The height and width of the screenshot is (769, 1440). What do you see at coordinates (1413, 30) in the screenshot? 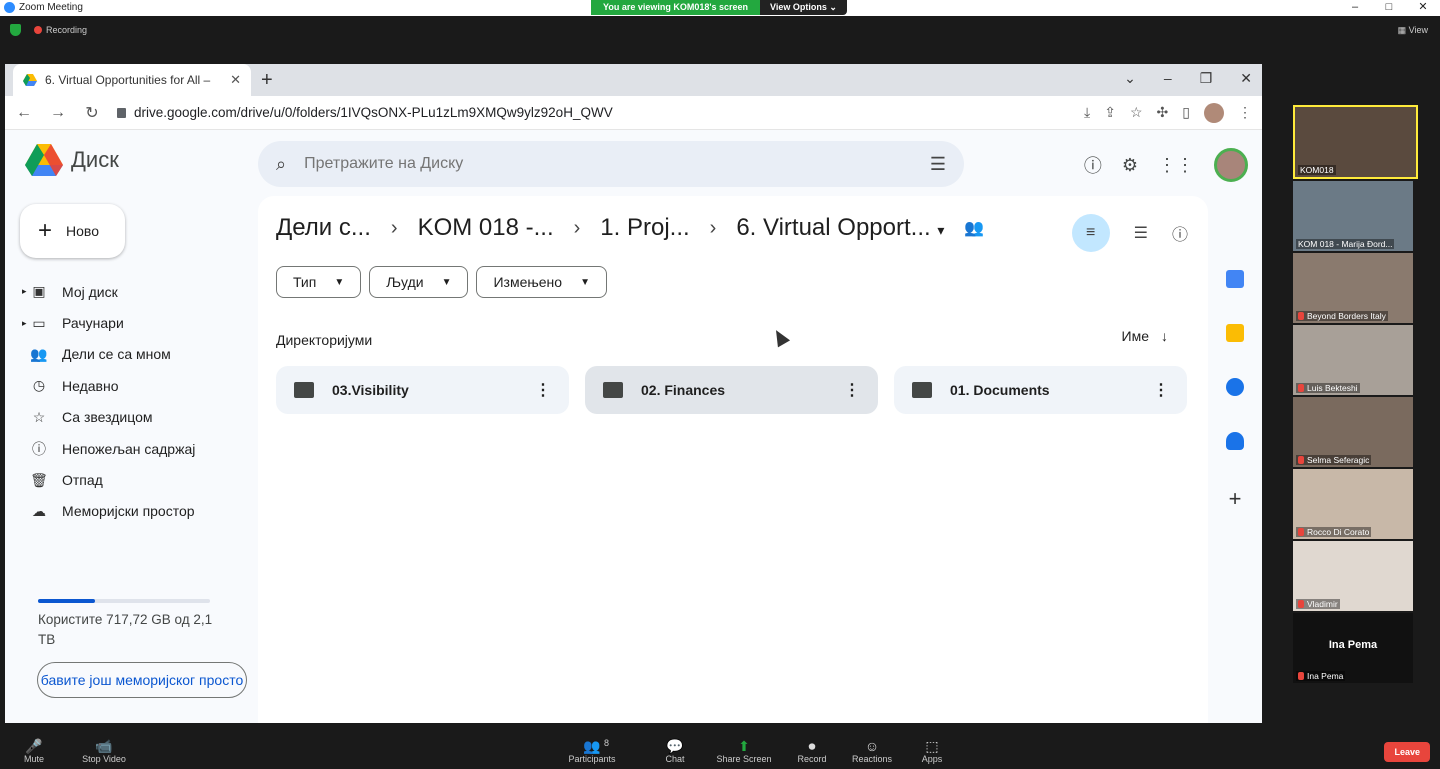
I see `view-button: ▦ View` at bounding box center [1413, 30].